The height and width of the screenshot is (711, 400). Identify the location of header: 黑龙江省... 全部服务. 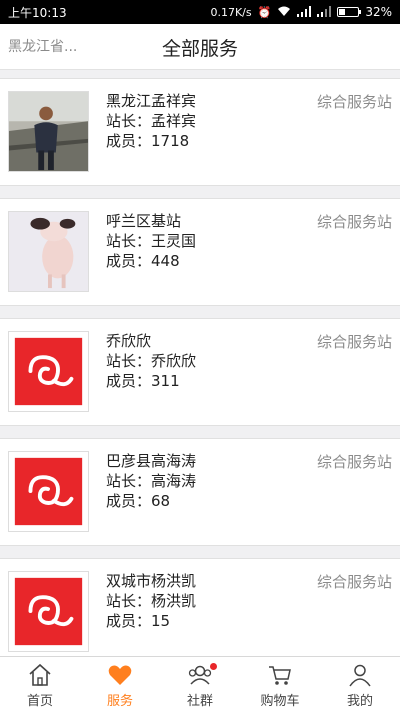
(200, 47).